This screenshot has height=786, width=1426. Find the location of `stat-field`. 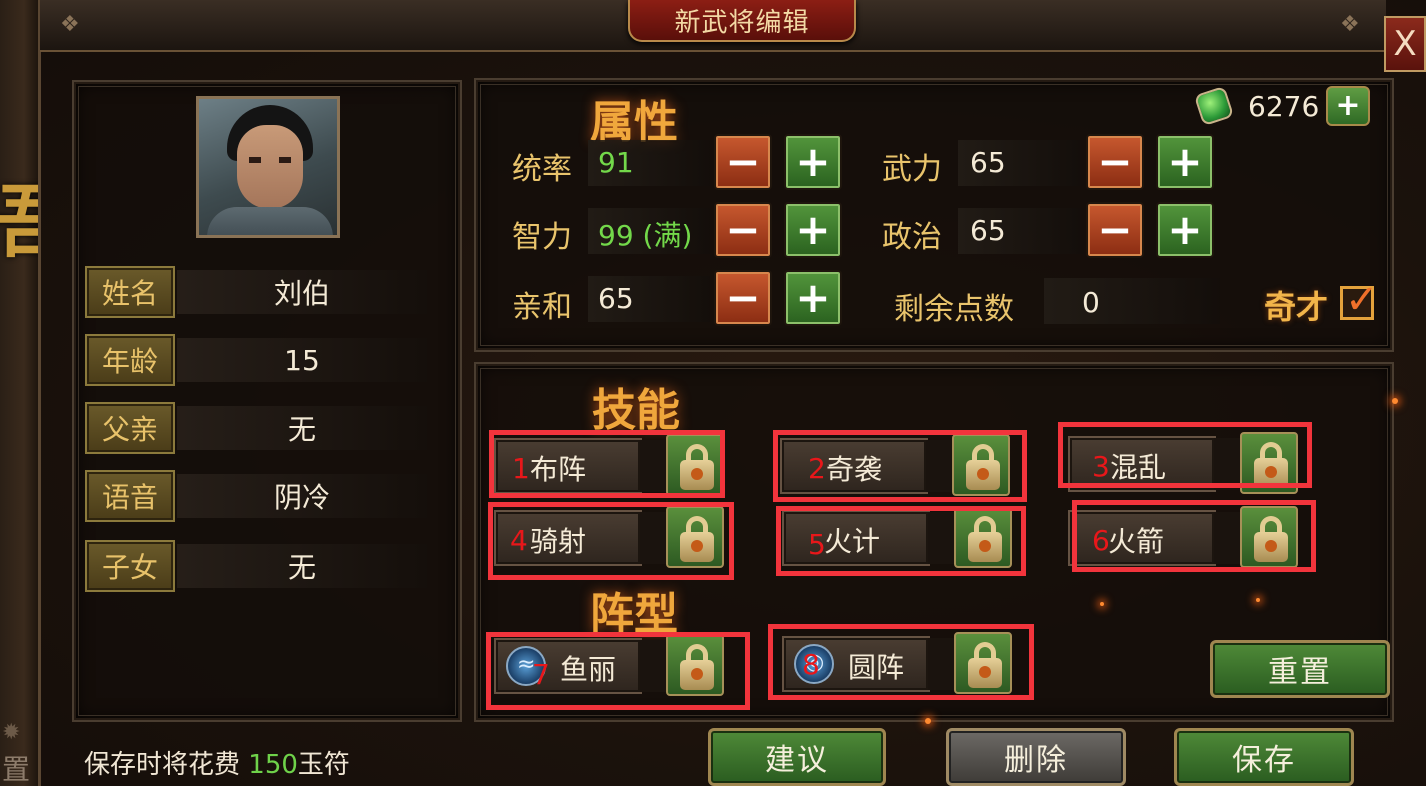

stat-field is located at coordinates (1132, 301).